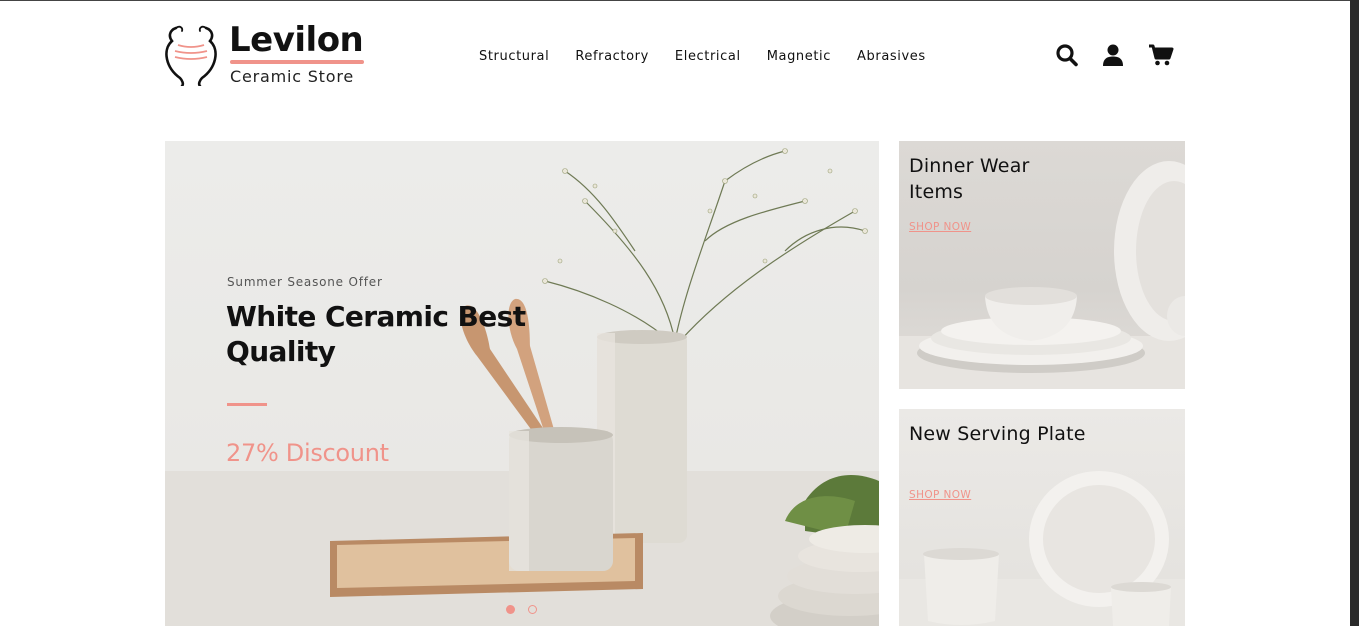 This screenshot has width=1359, height=626. What do you see at coordinates (1161, 55) in the screenshot?
I see `cart-icon` at bounding box center [1161, 55].